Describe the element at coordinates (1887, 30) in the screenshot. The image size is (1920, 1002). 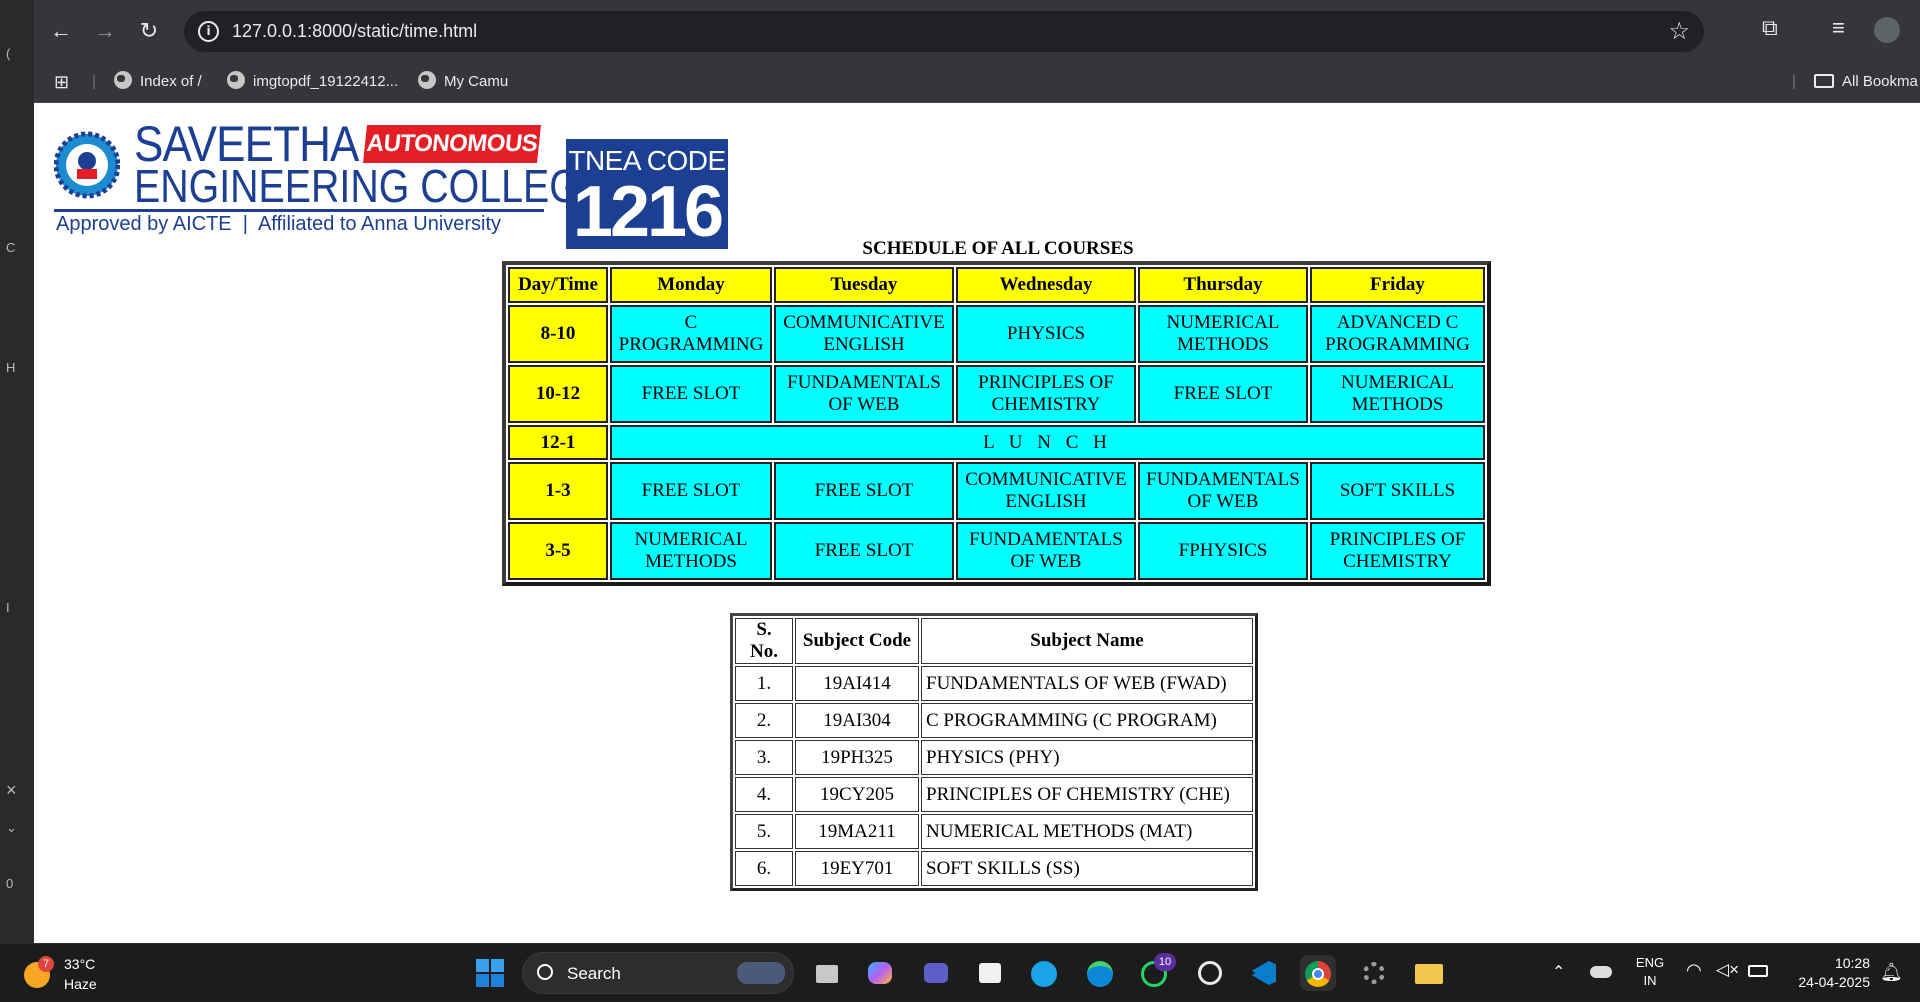
I see `profile-avatar` at that location.